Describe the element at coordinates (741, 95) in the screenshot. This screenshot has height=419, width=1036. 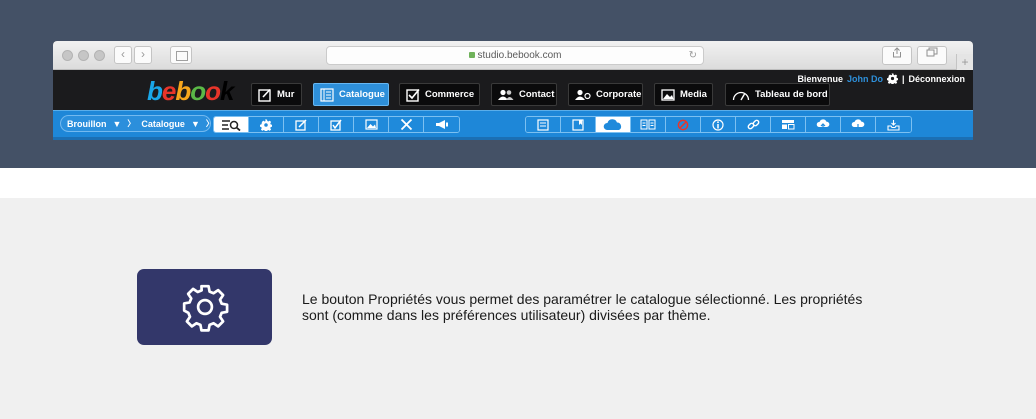
I see `speedometer-icon` at that location.